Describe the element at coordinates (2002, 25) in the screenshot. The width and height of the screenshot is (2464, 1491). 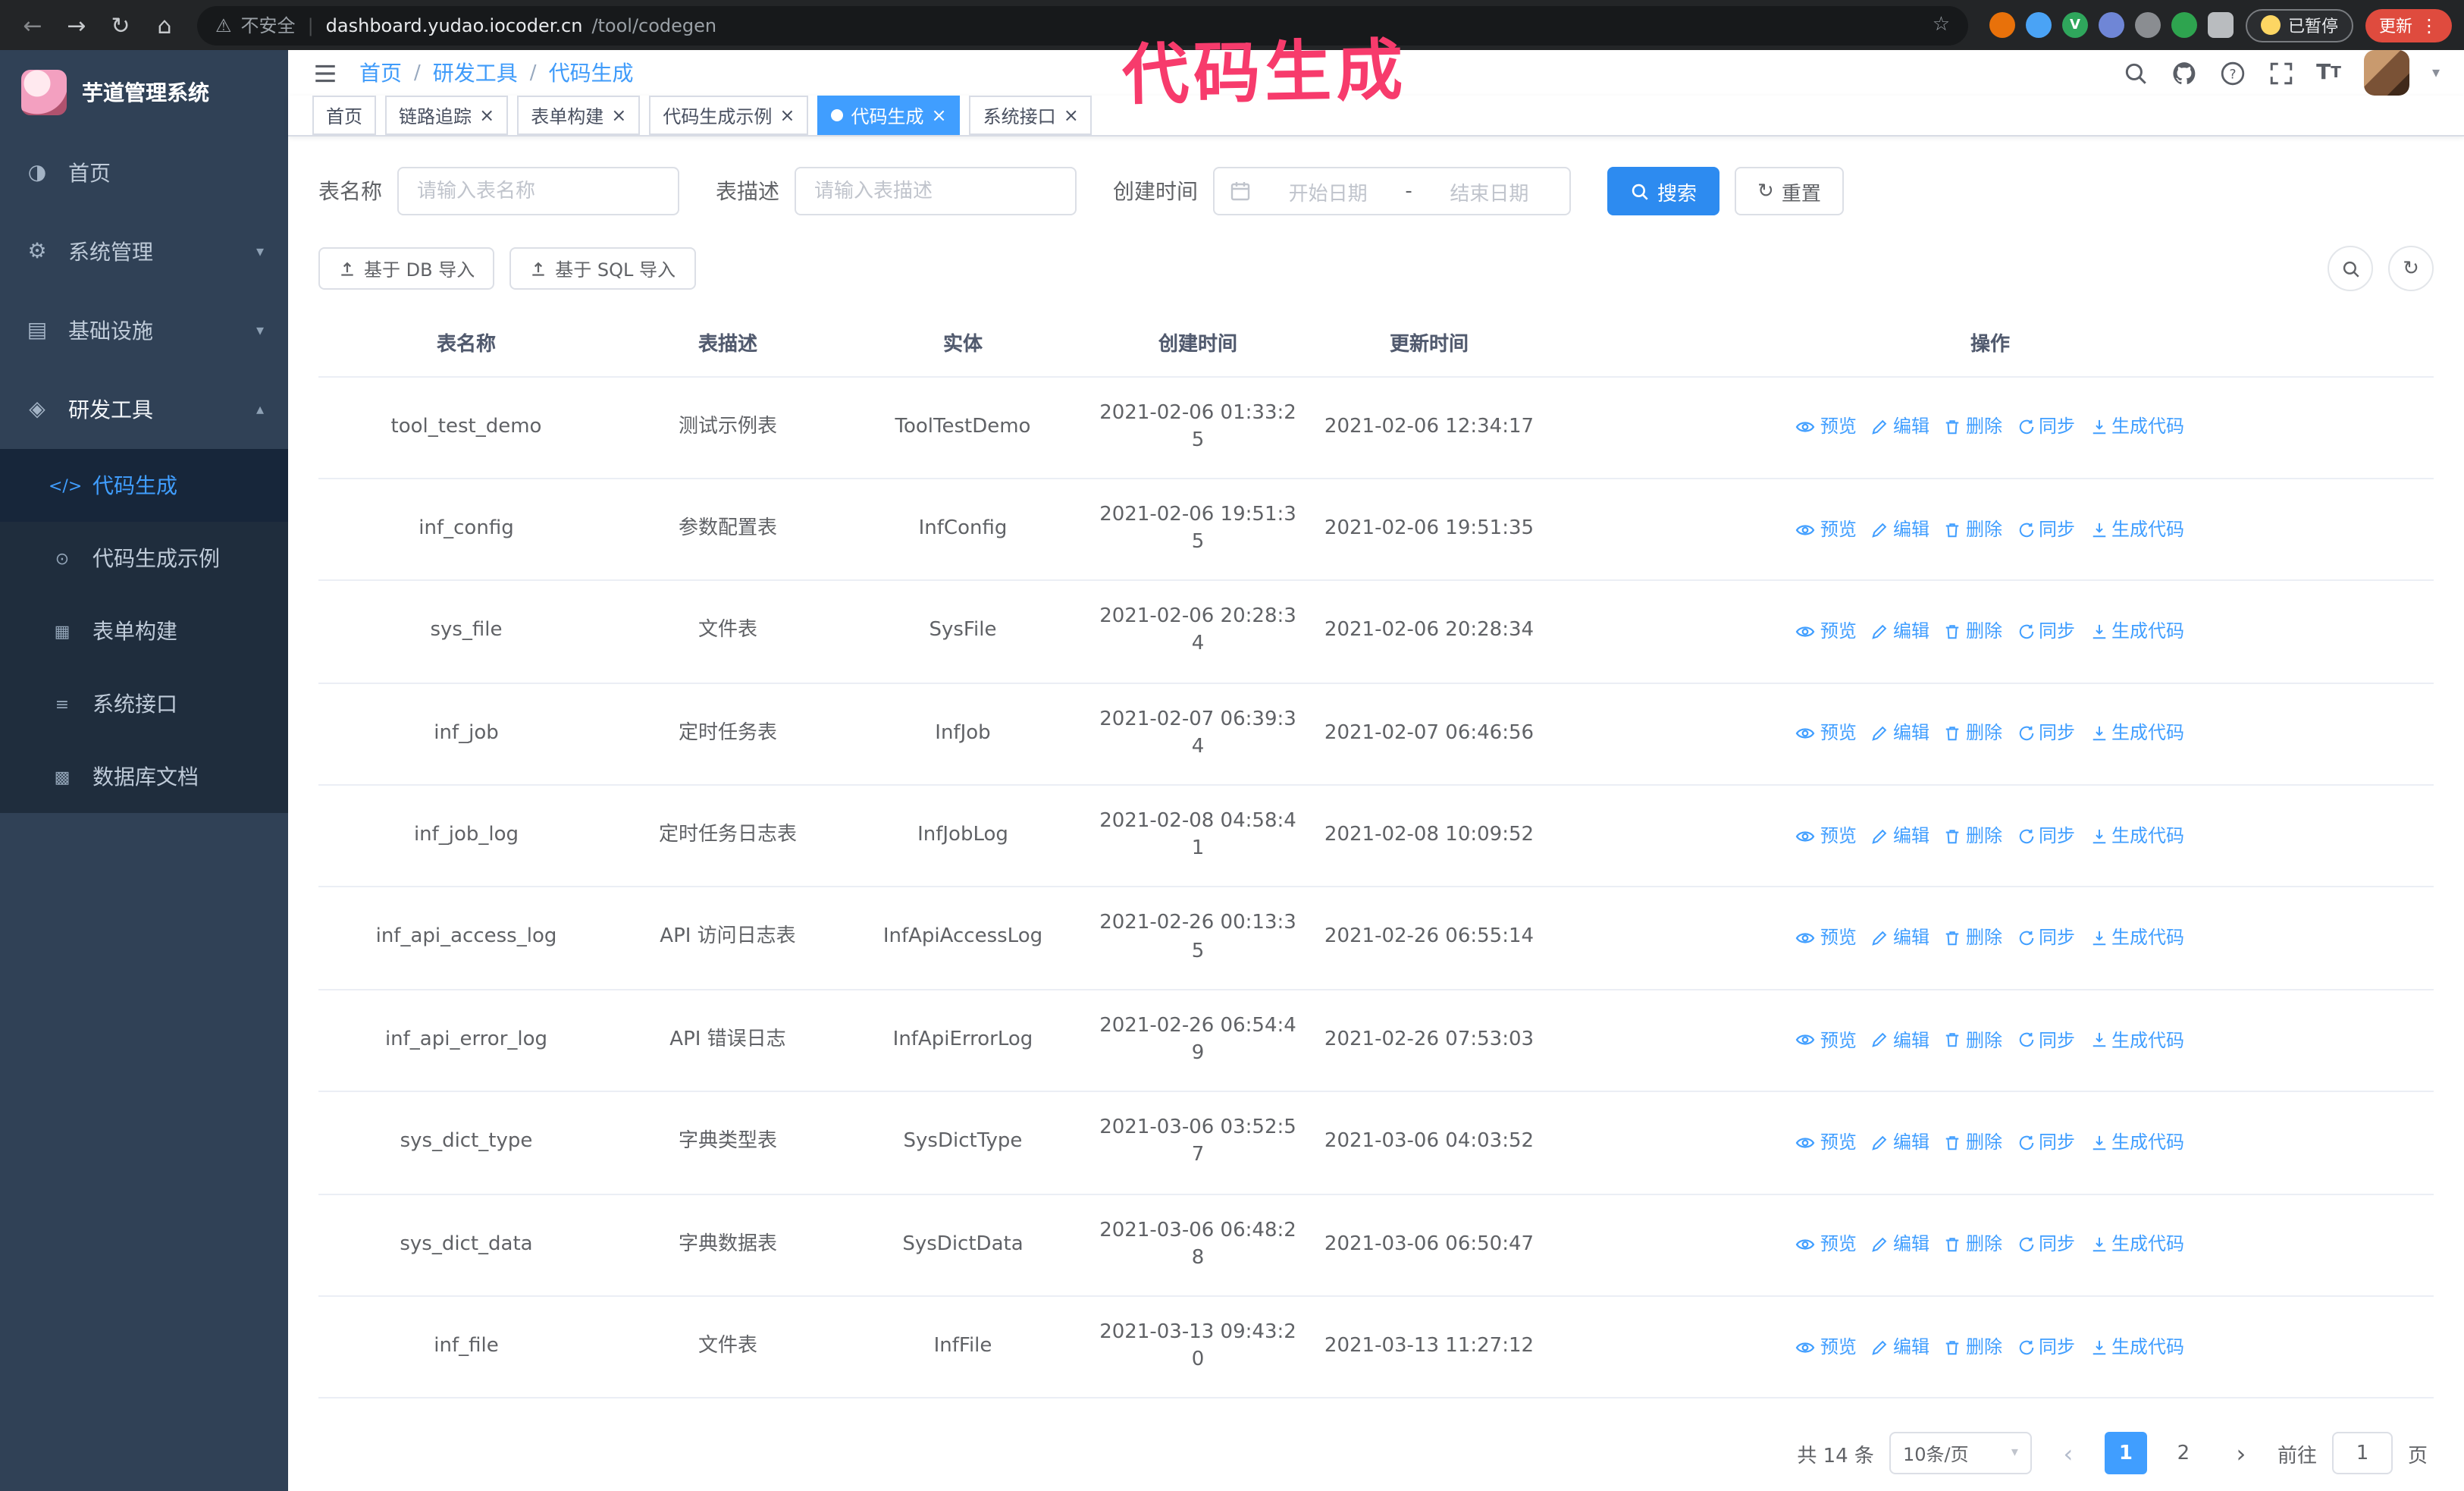
I see `extension-orange-icon` at that location.